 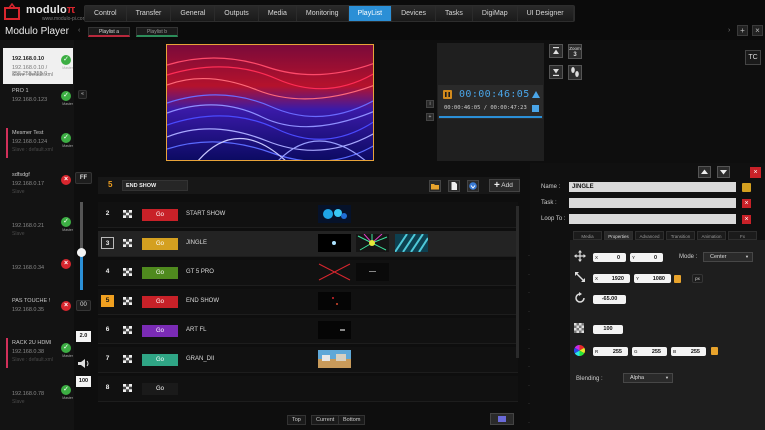 I want to click on menu-outputs: Outputs, so click(x=237, y=13).